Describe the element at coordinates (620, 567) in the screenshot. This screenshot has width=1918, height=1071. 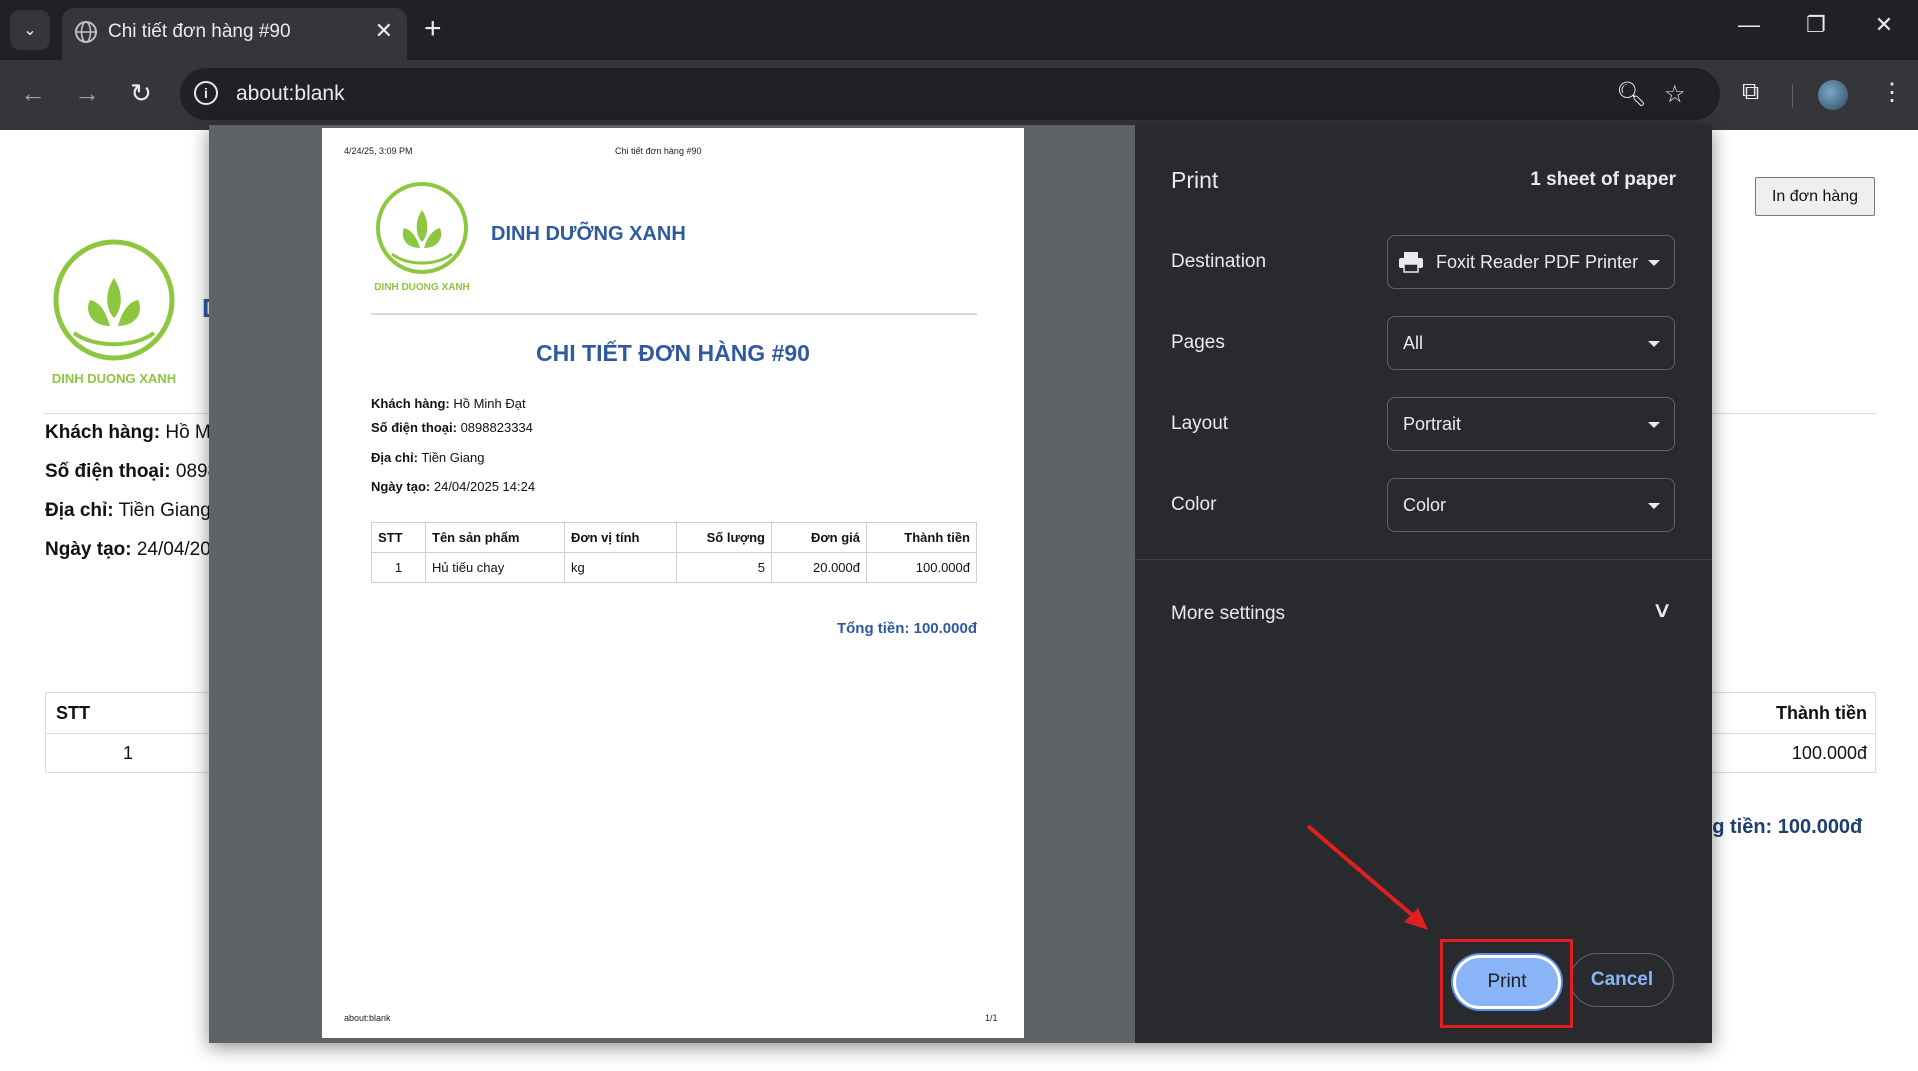
I see `table-cell: kg` at that location.